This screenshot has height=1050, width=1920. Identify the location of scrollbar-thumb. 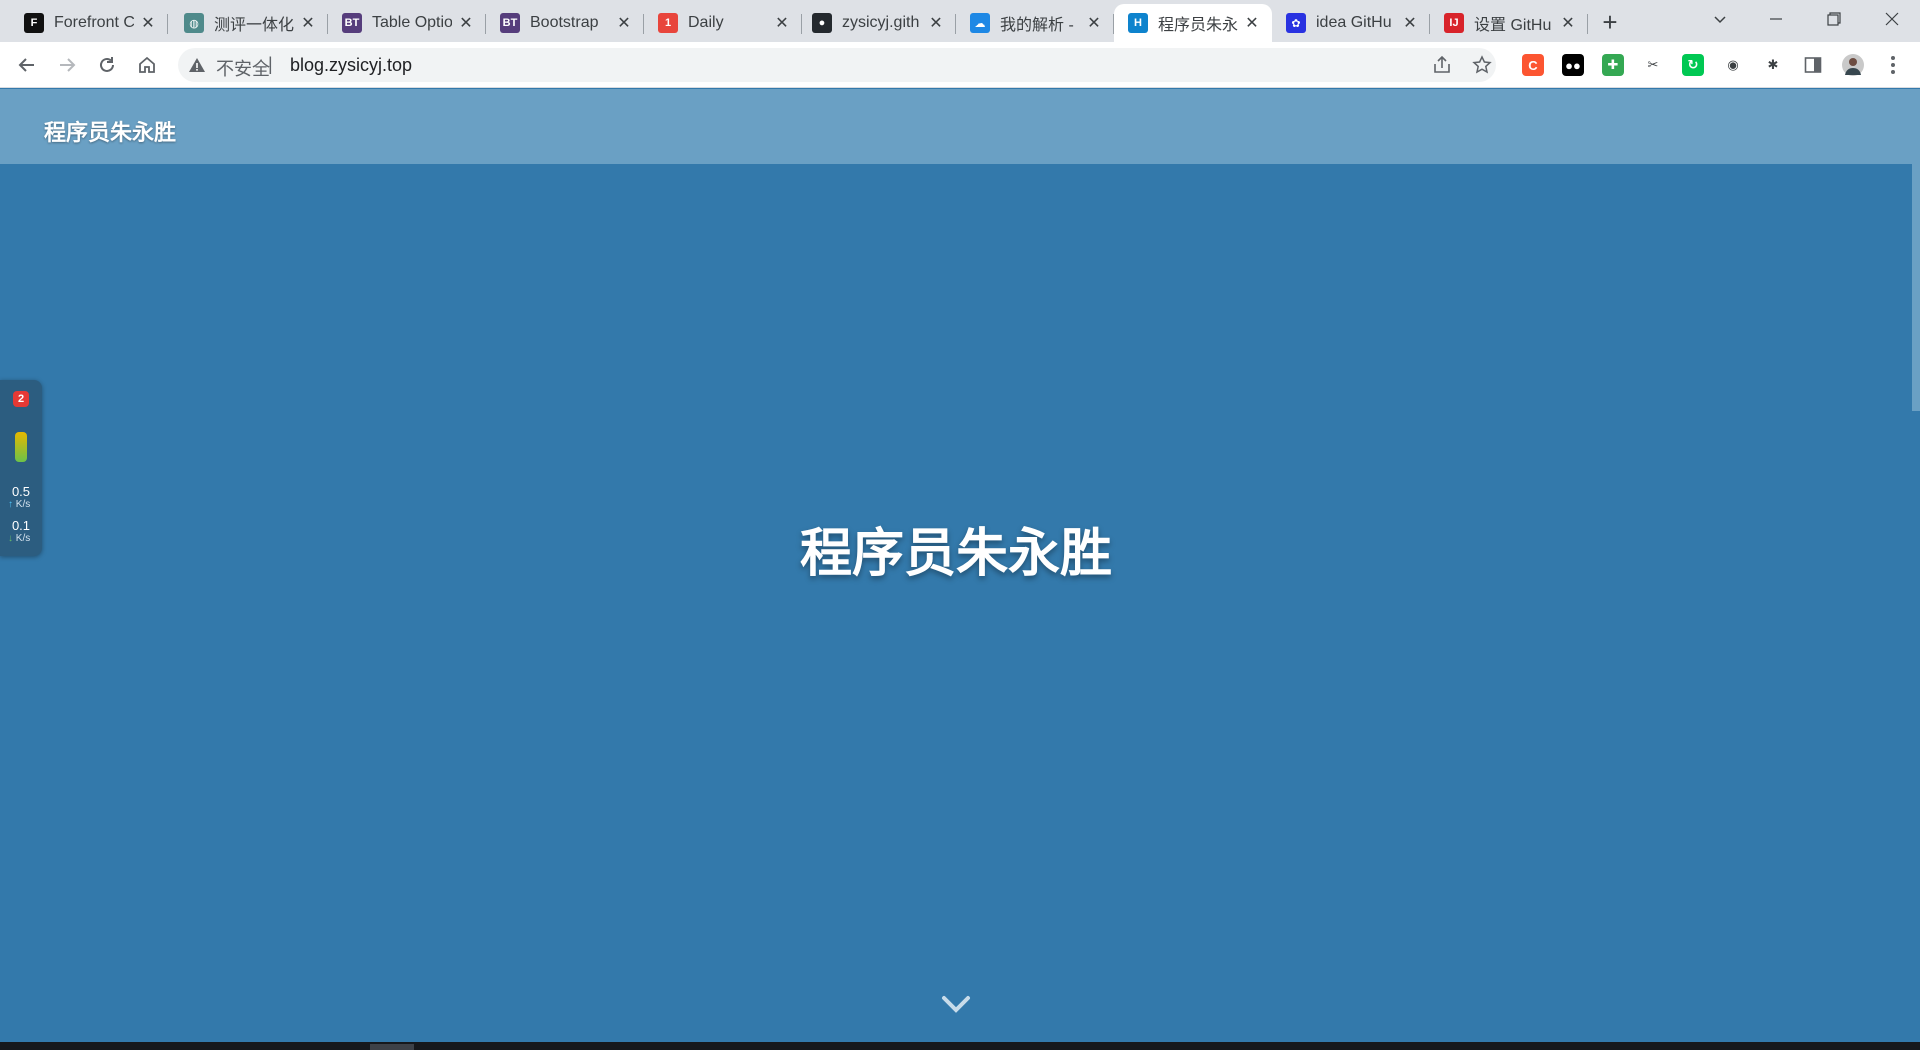
(1916, 250).